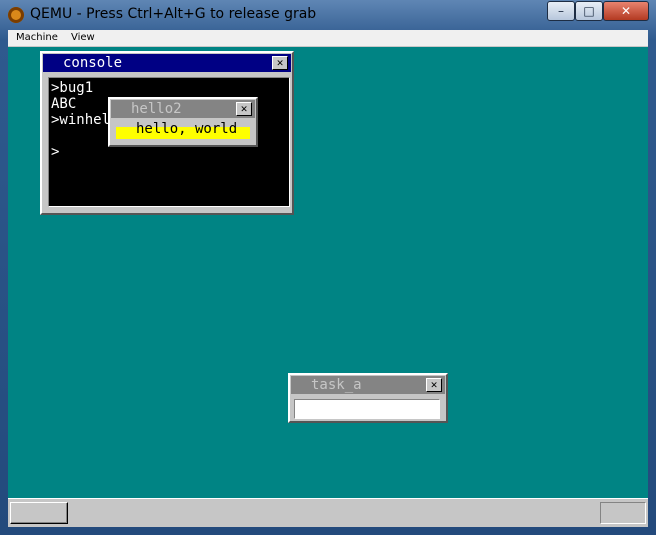  What do you see at coordinates (16, 15) in the screenshot?
I see `qemu-icon` at bounding box center [16, 15].